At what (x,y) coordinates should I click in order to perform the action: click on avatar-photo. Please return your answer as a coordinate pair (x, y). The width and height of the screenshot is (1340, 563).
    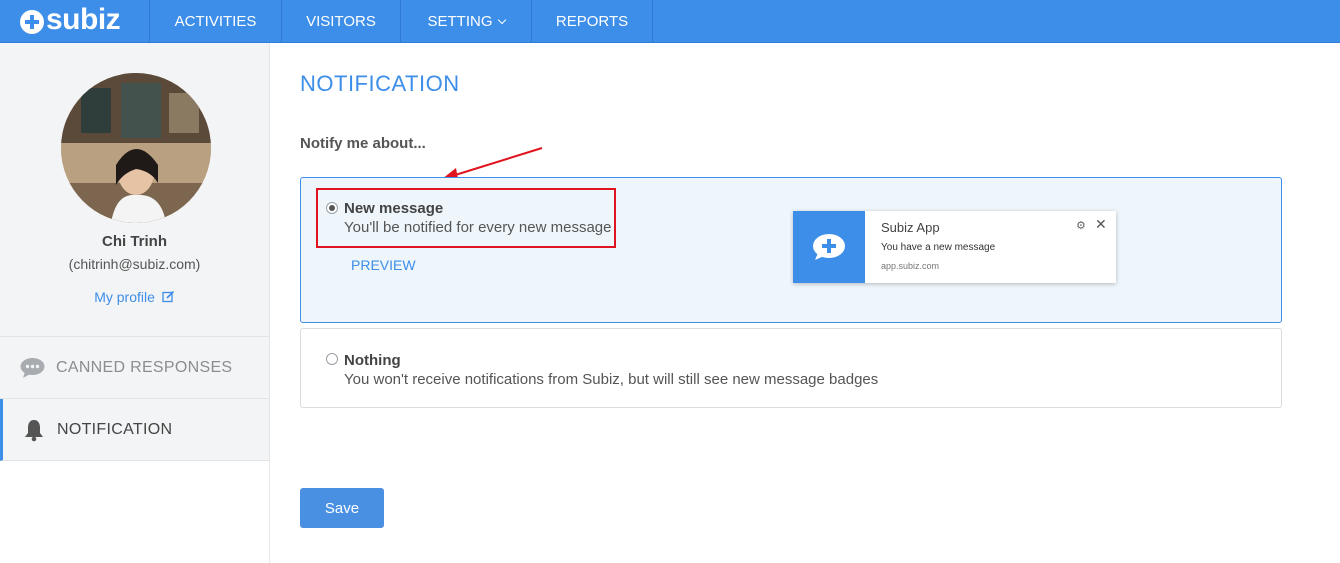
    Looking at the image, I should click on (136, 148).